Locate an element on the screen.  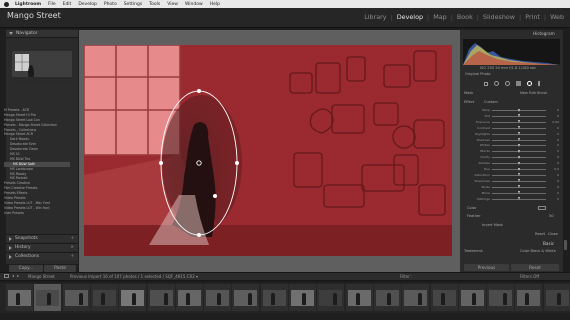
filmstrip-source: Mango Street is located at coordinates (41, 276).